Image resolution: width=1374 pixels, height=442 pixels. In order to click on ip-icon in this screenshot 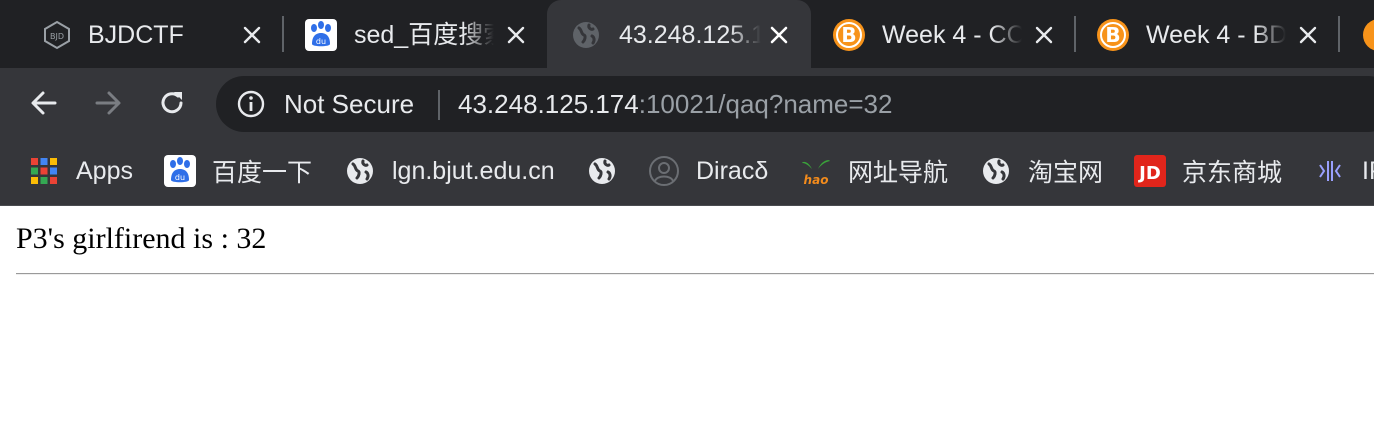, I will do `click(1330, 171)`.